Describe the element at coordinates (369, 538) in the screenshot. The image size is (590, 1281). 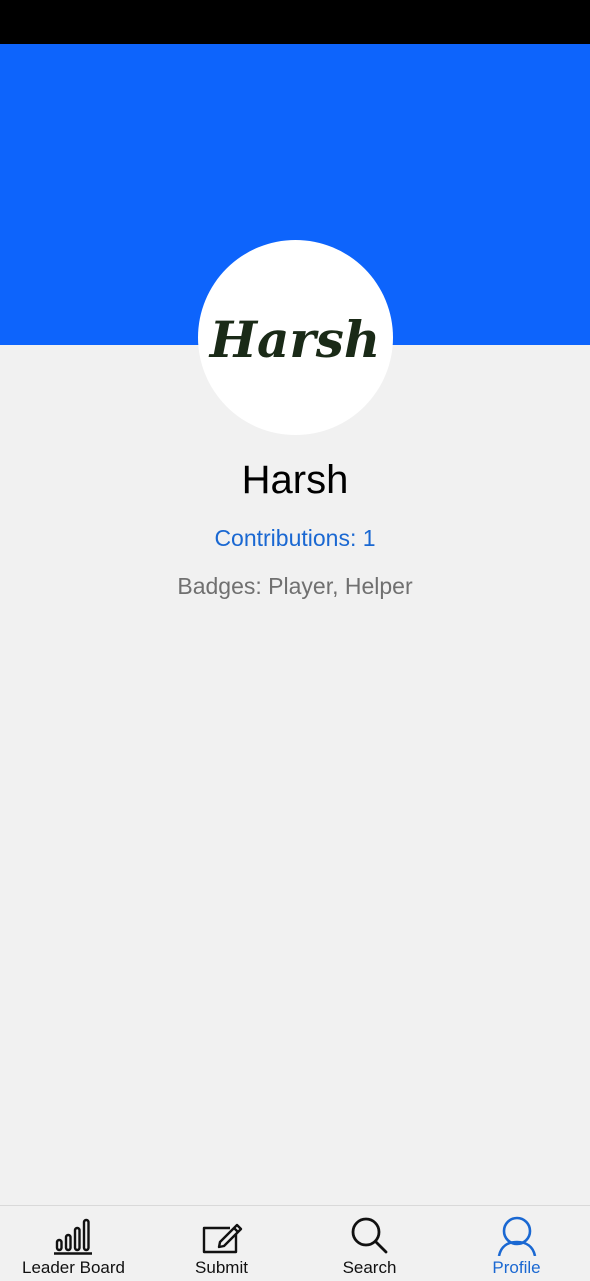
I see `contributions-value: 1` at that location.